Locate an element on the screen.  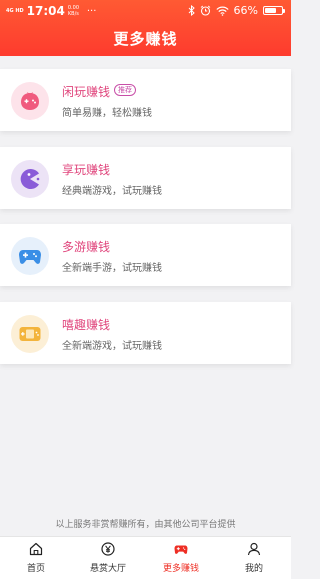
header: 4G HD 17:04 0.00 KB/s ··· 66% 更多赚钱 is located at coordinates (145, 28).